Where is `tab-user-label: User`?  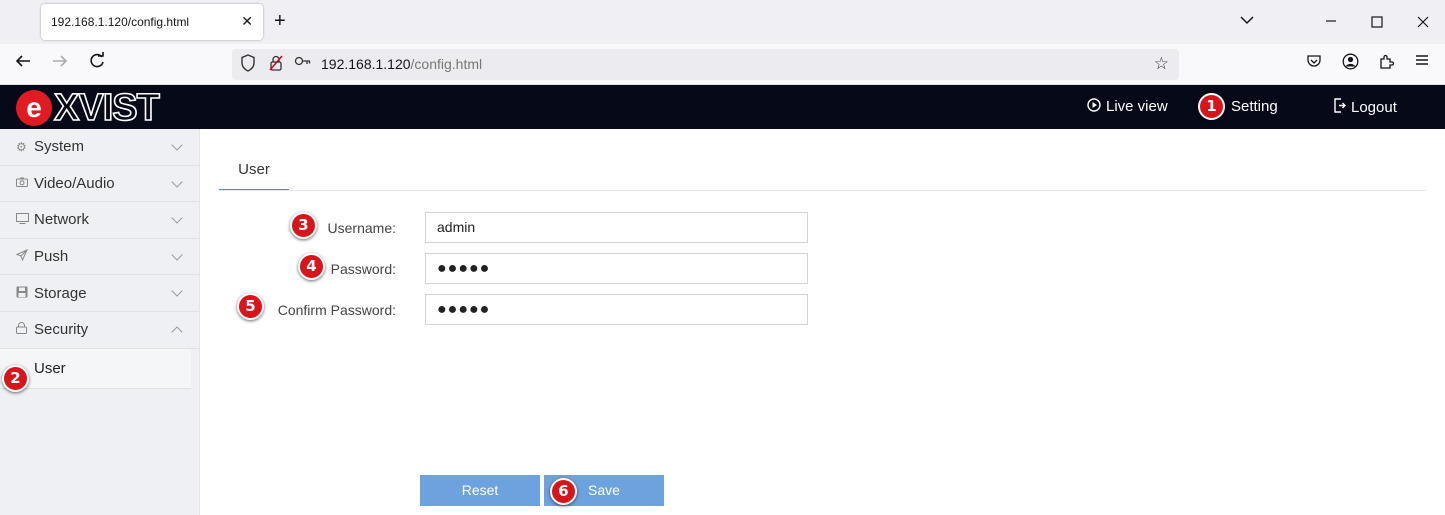
tab-user-label: User is located at coordinates (254, 169).